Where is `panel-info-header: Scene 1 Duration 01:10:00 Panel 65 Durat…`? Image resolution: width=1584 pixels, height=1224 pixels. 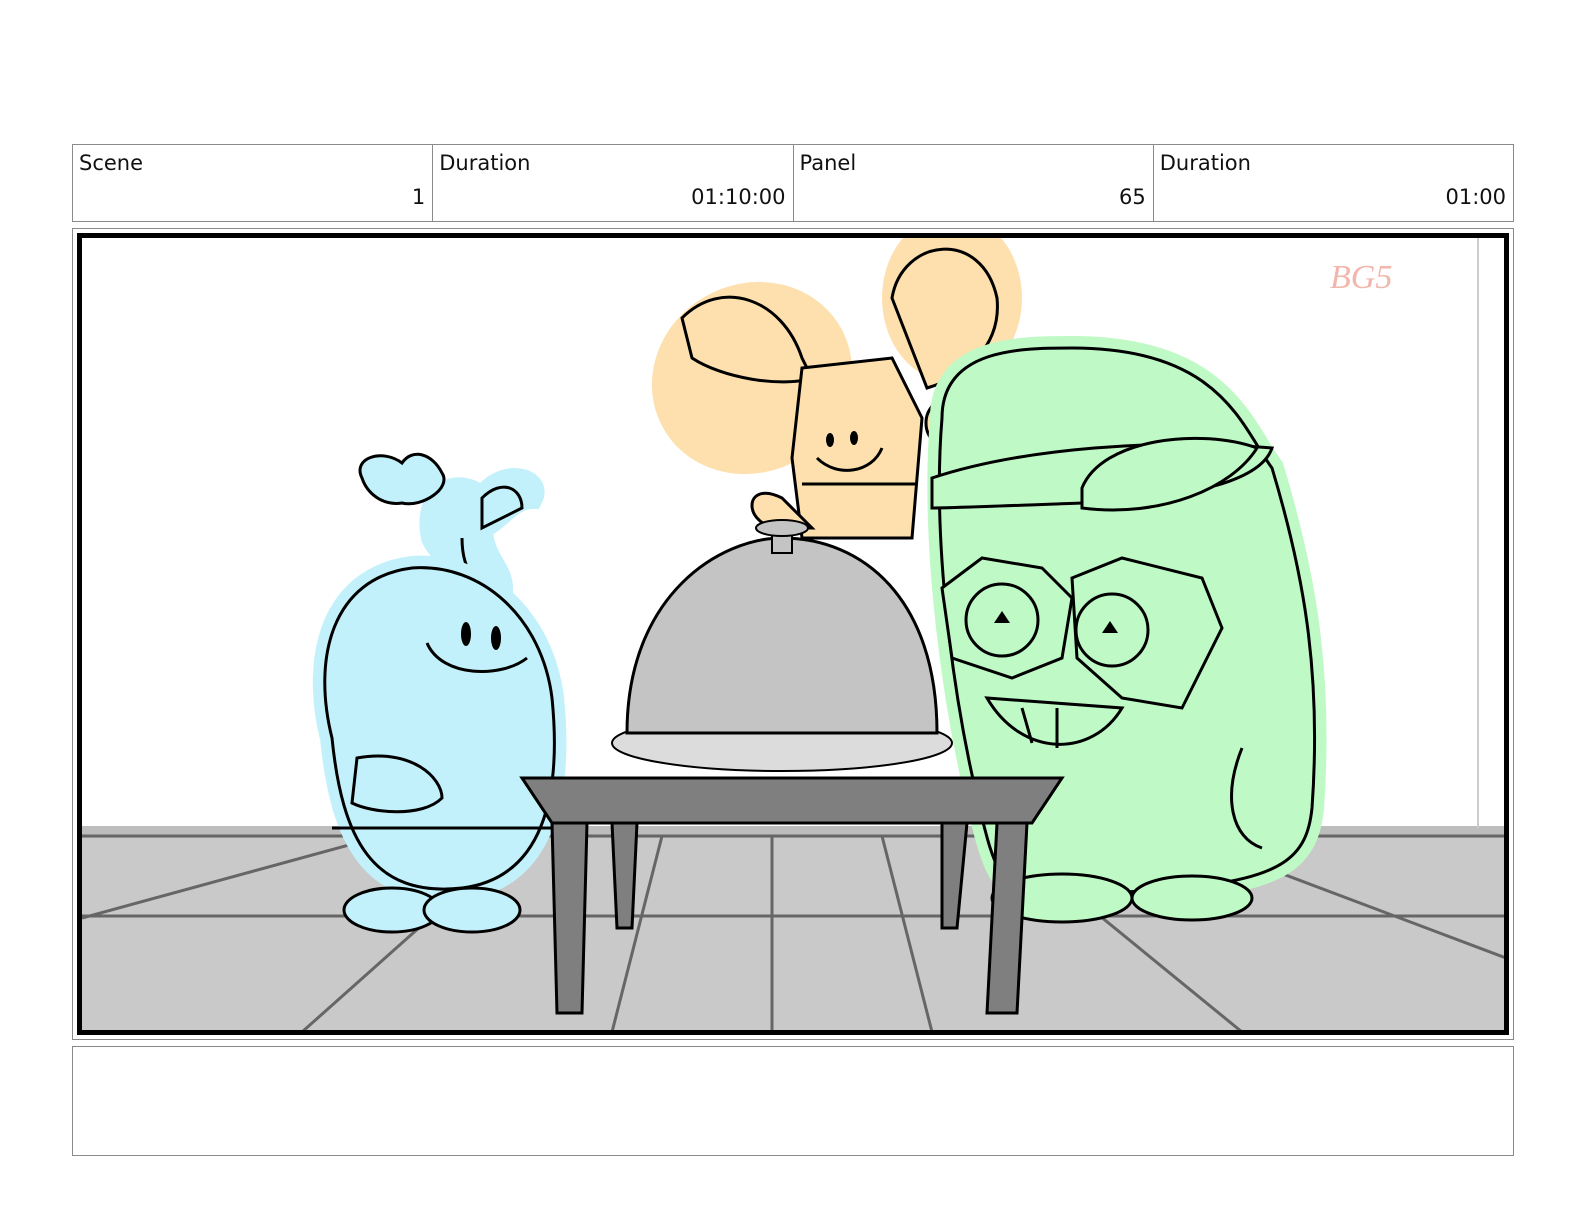 panel-info-header: Scene 1 Duration 01:10:00 Panel 65 Durat… is located at coordinates (793, 183).